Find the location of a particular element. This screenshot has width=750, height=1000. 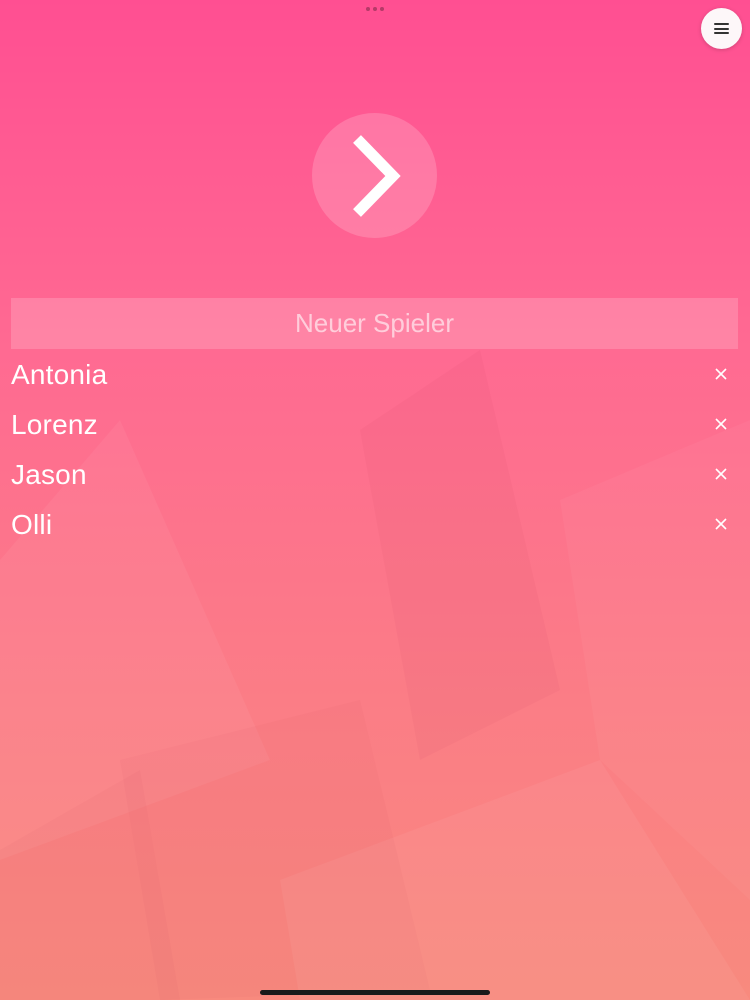

ellipsis-icon is located at coordinates (375, 9).